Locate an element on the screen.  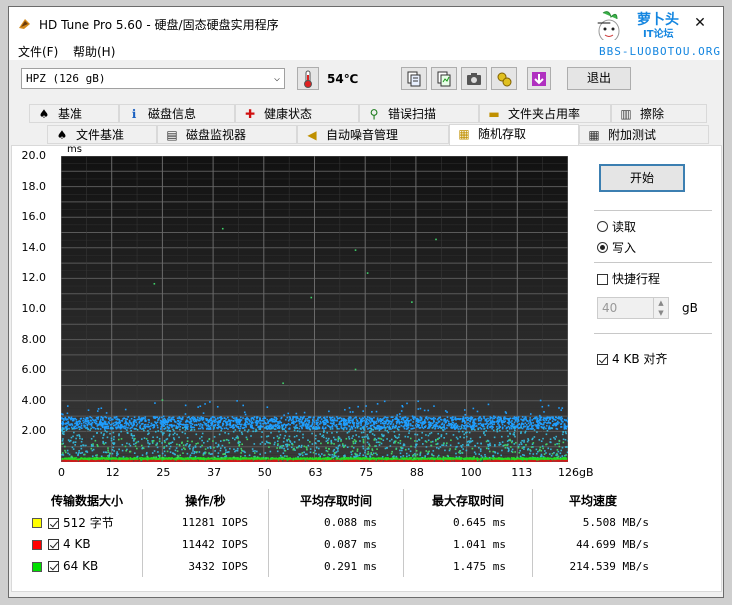
health-icon: ✚ is located at coordinates (250, 114).